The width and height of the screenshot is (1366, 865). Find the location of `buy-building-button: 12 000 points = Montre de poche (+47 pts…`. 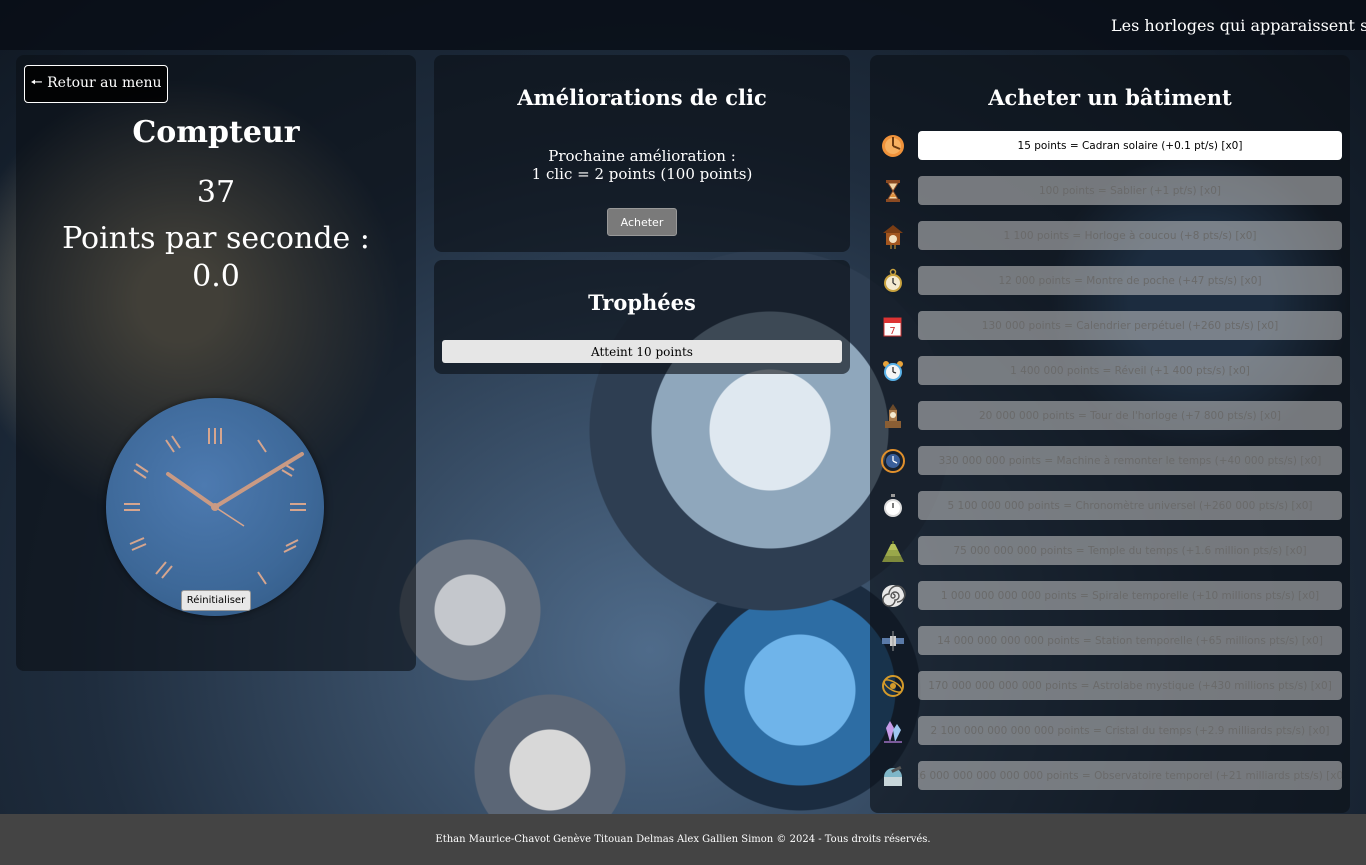

buy-building-button: 12 000 points = Montre de poche (+47 pts… is located at coordinates (1130, 280).